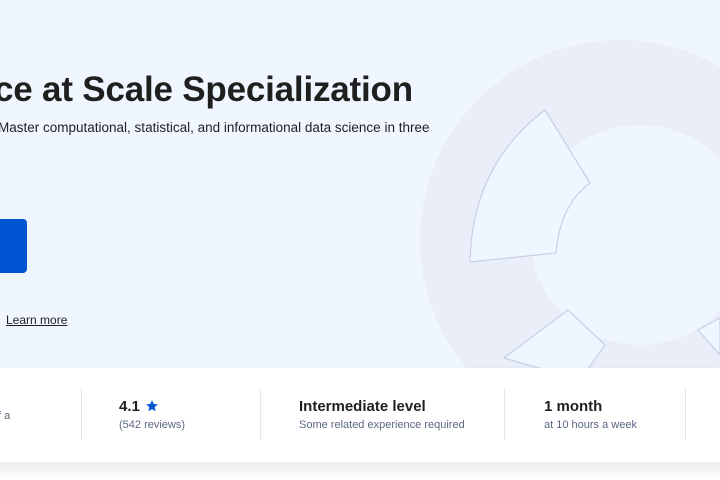 This screenshot has width=720, height=480. Describe the element at coordinates (36, 320) in the screenshot. I see `learn-more-link: Learn more` at that location.